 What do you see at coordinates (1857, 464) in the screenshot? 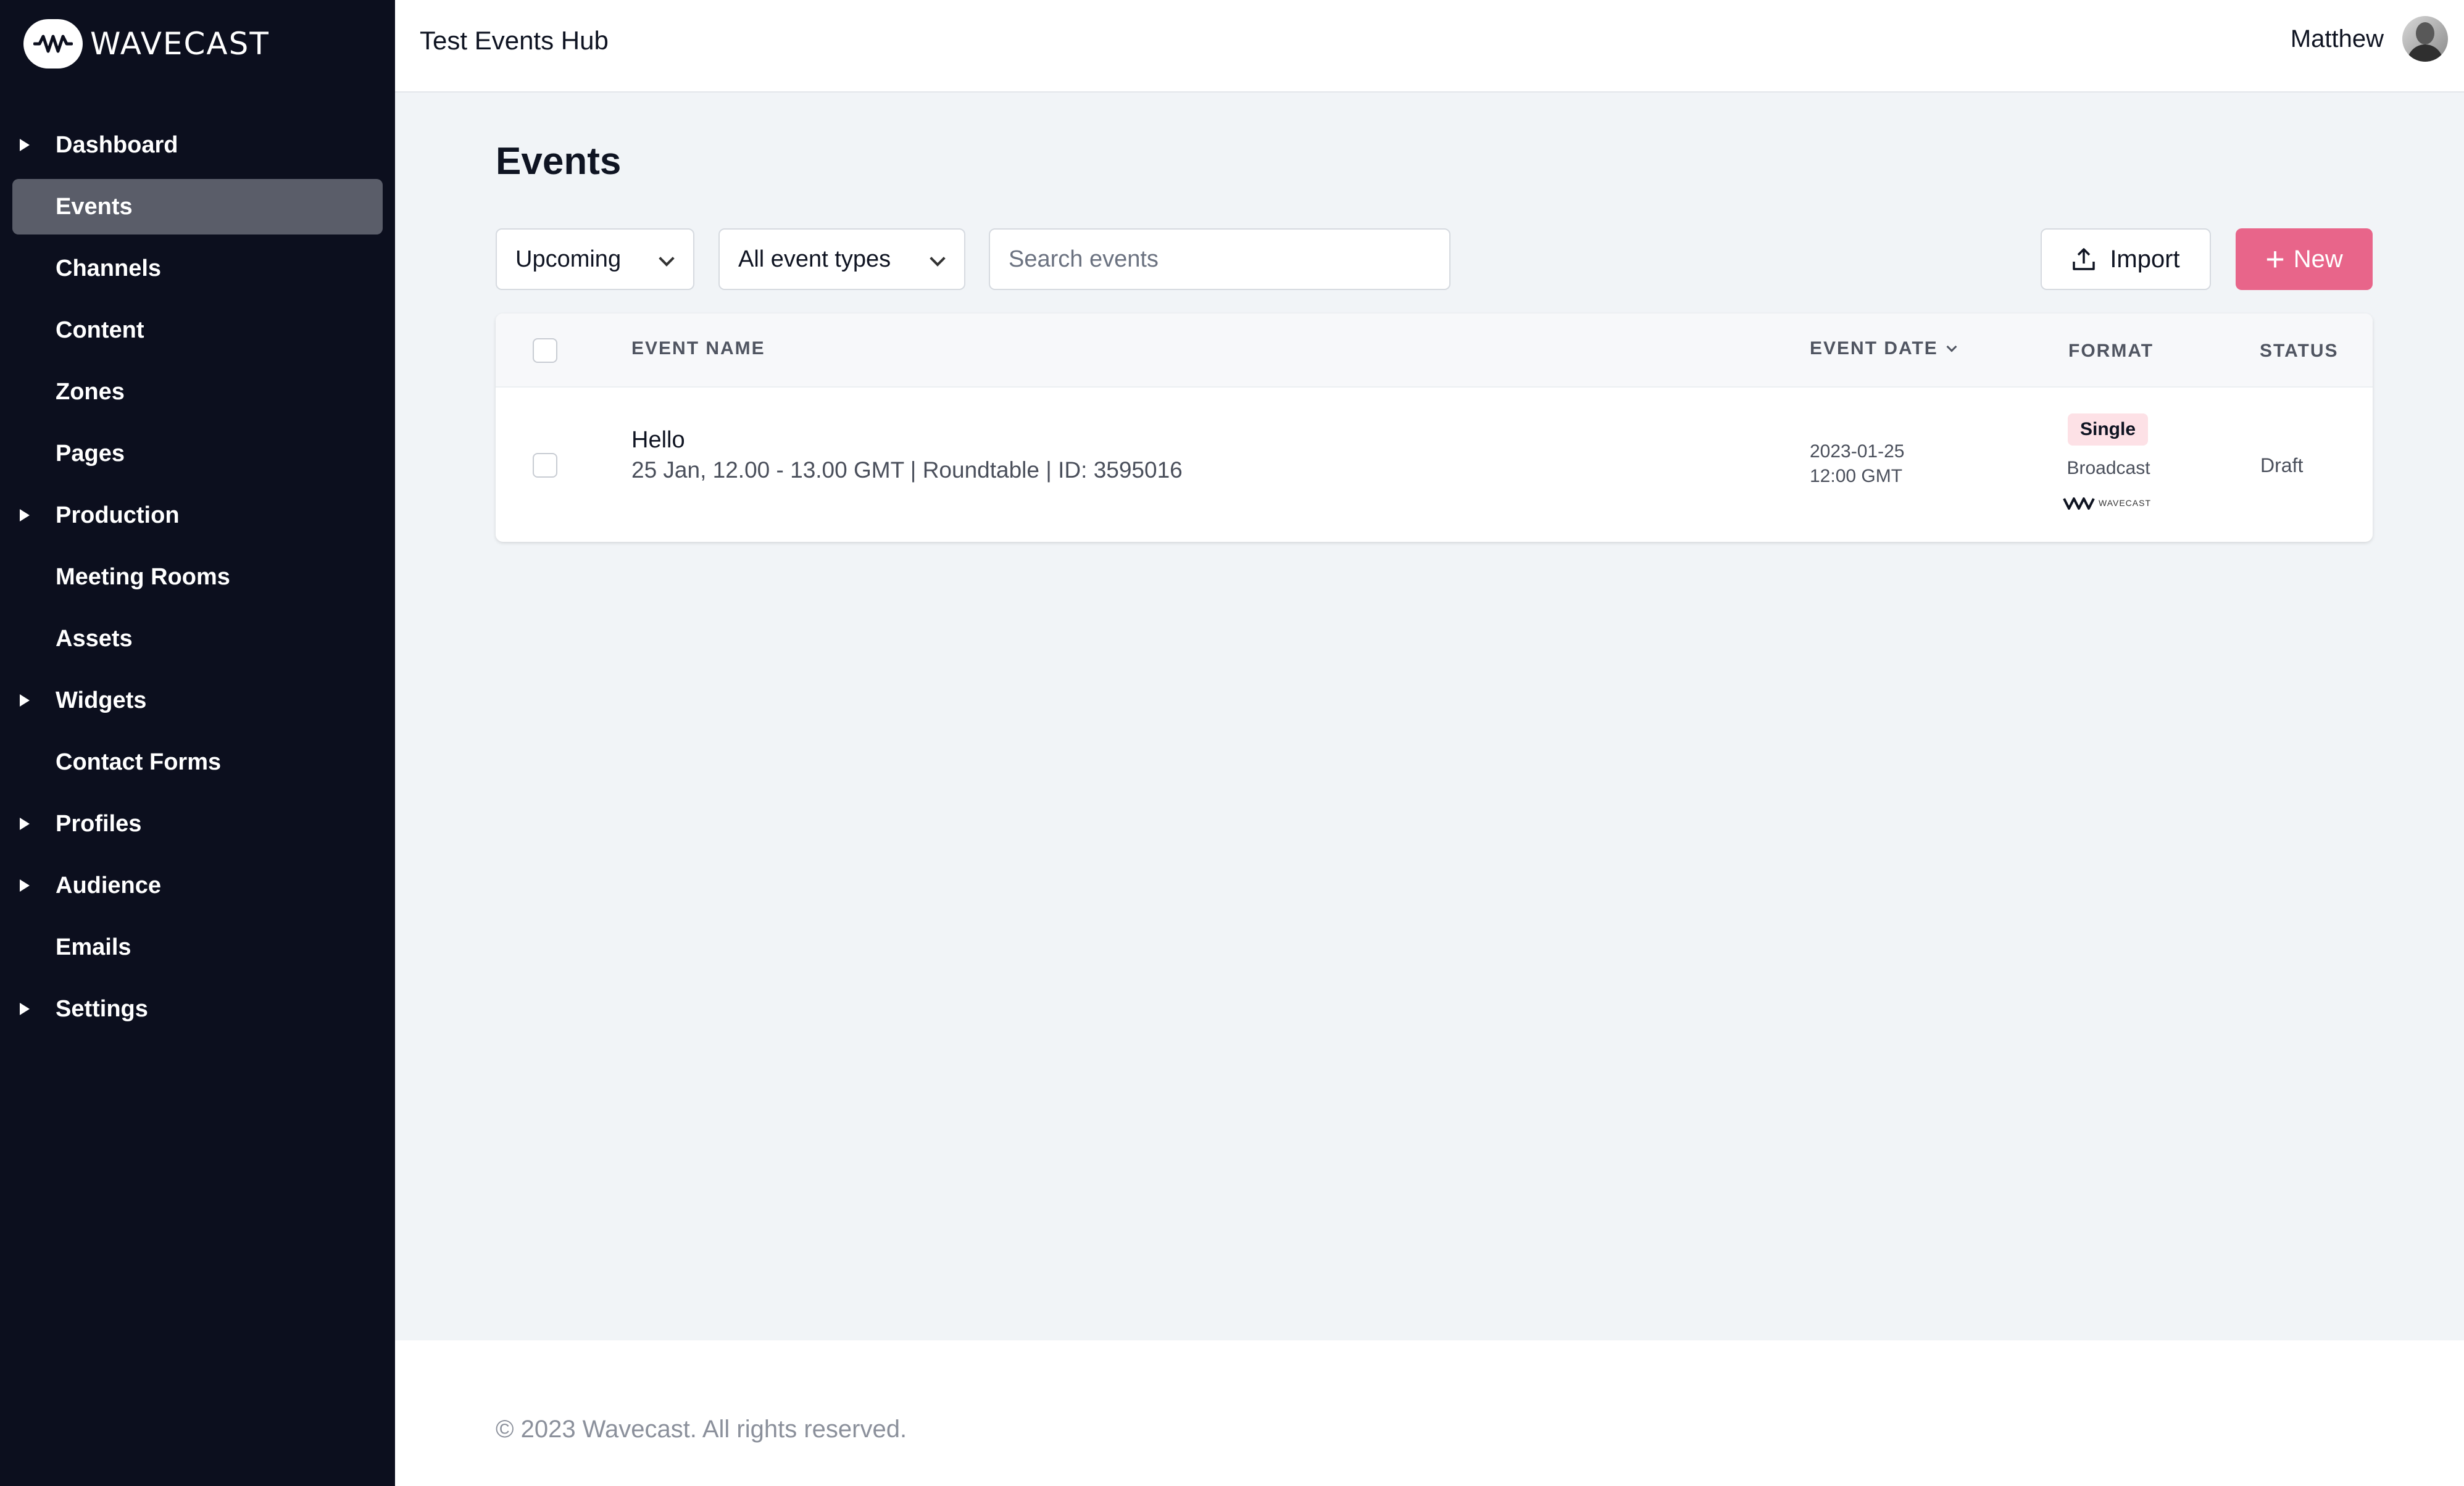
I see `event-date-cell: 2023-01-25 12:00 GMT` at bounding box center [1857, 464].